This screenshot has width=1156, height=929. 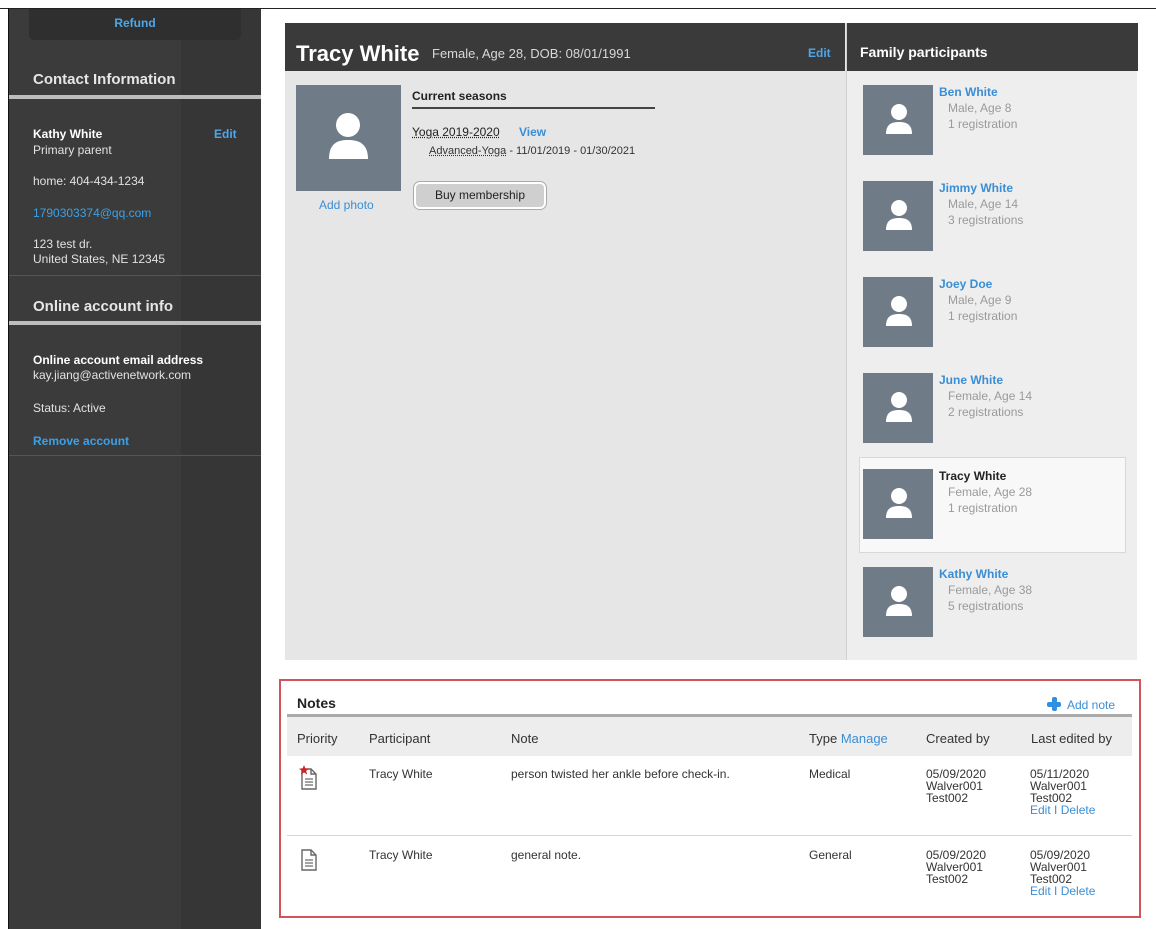 I want to click on refund-button: Refund, so click(x=135, y=24).